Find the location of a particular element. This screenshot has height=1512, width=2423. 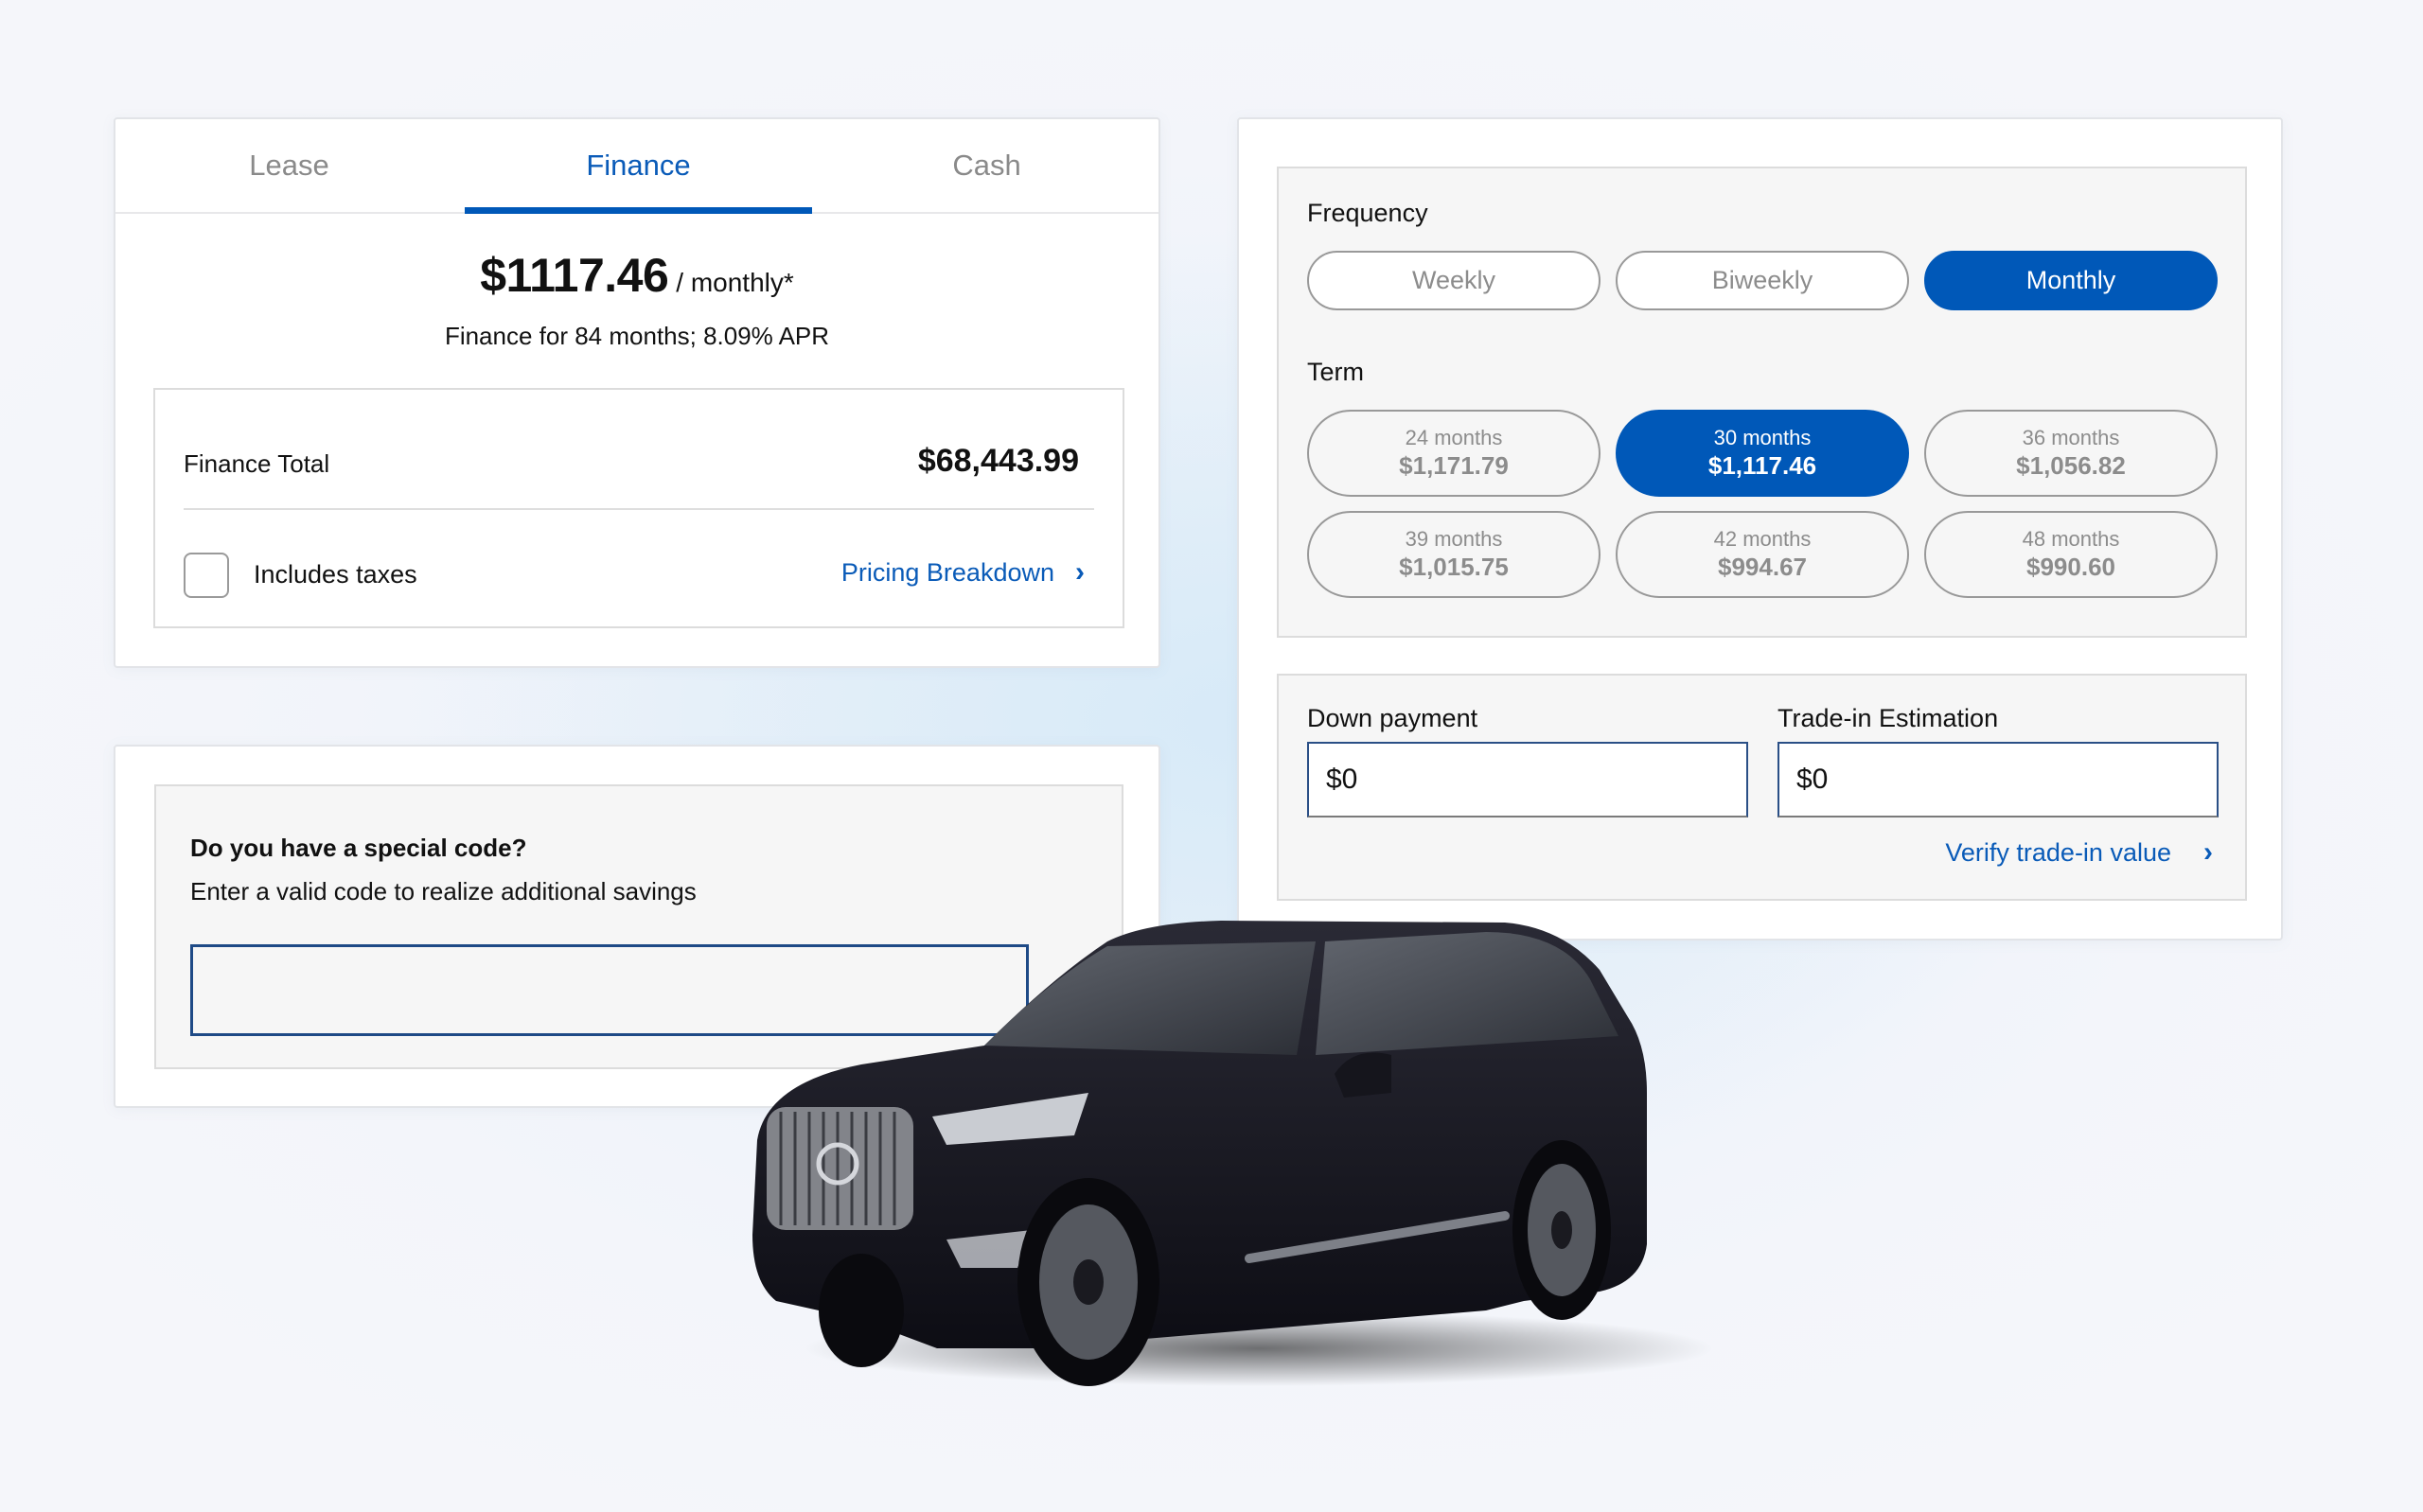

term-option: 24 months $1,171.79 is located at coordinates (1454, 453).